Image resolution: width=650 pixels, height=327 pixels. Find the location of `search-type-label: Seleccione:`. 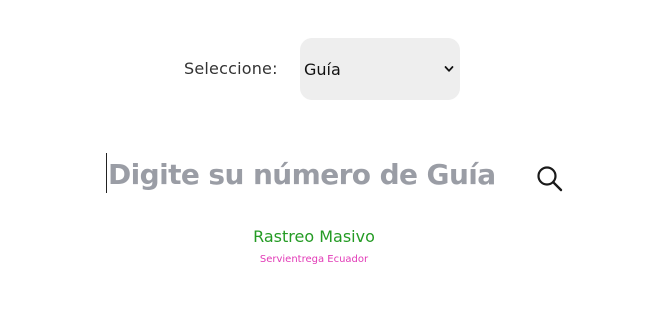

search-type-label: Seleccione: is located at coordinates (231, 68).